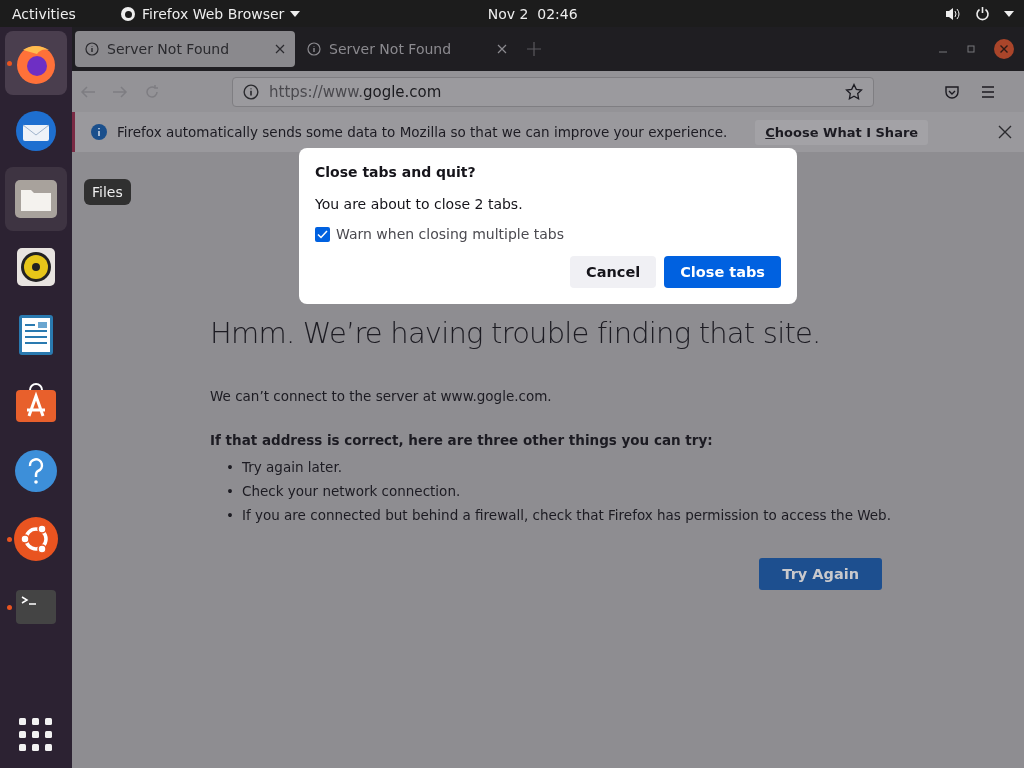  Describe the element at coordinates (982, 13) in the screenshot. I see `power-icon` at that location.